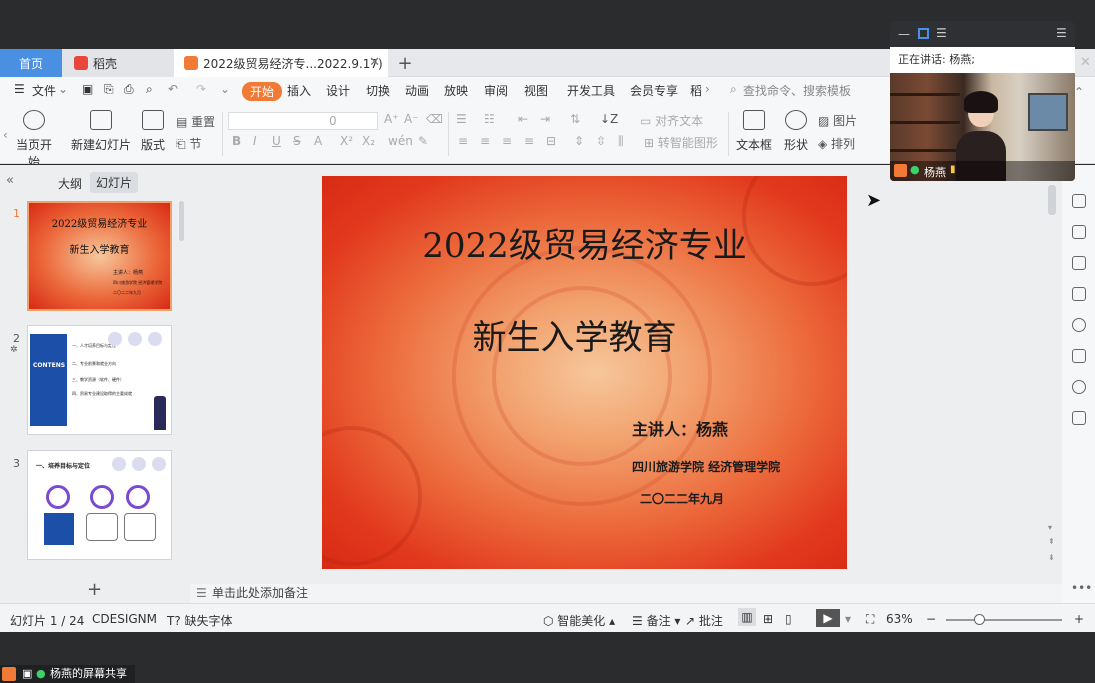  Describe the element at coordinates (303, 121) in the screenshot. I see `font-size-box: 0` at that location.